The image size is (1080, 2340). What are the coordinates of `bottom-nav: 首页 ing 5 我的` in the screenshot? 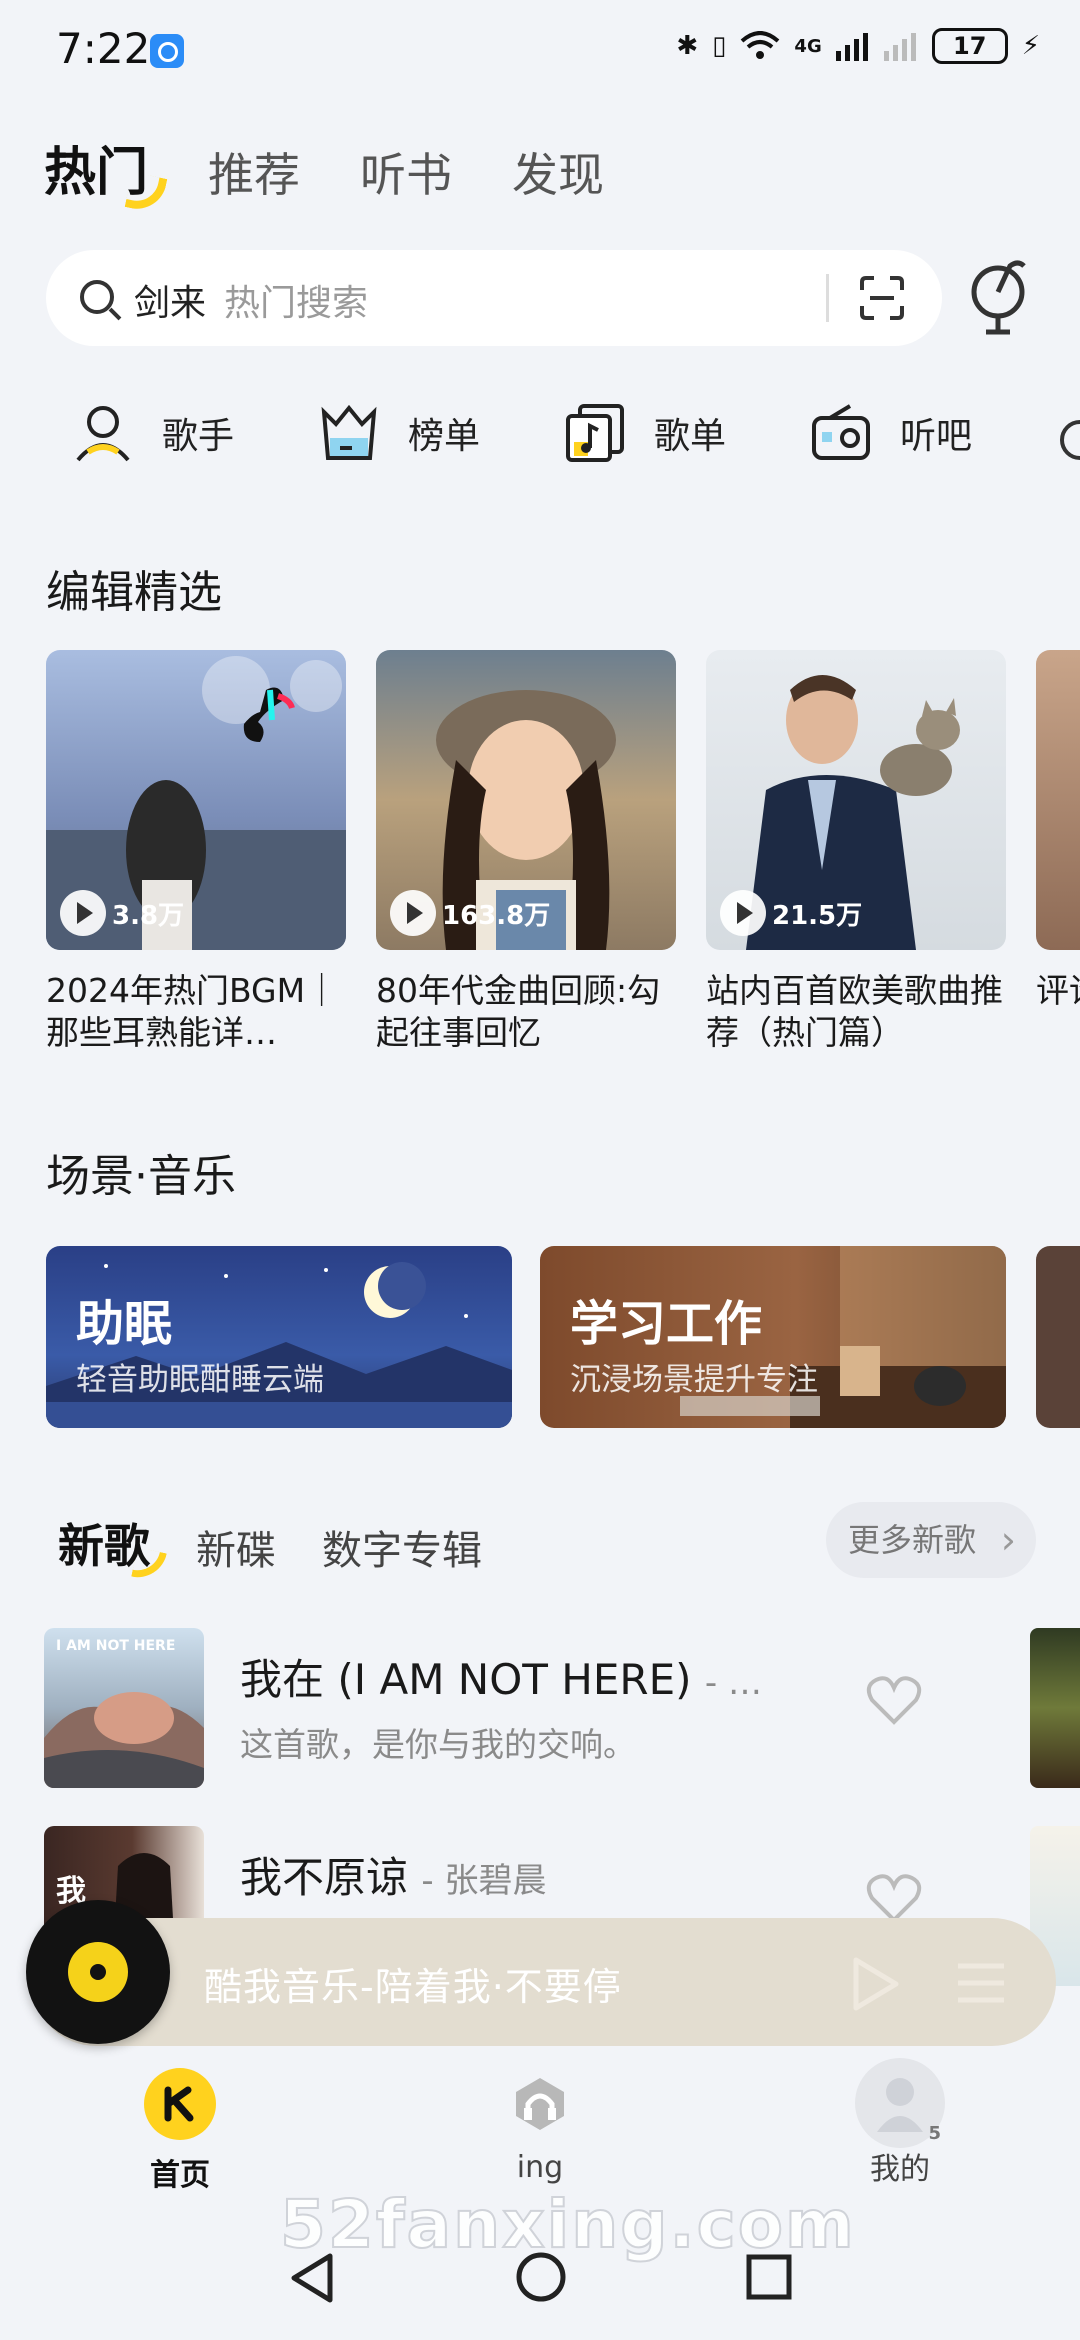 It's located at (540, 2129).